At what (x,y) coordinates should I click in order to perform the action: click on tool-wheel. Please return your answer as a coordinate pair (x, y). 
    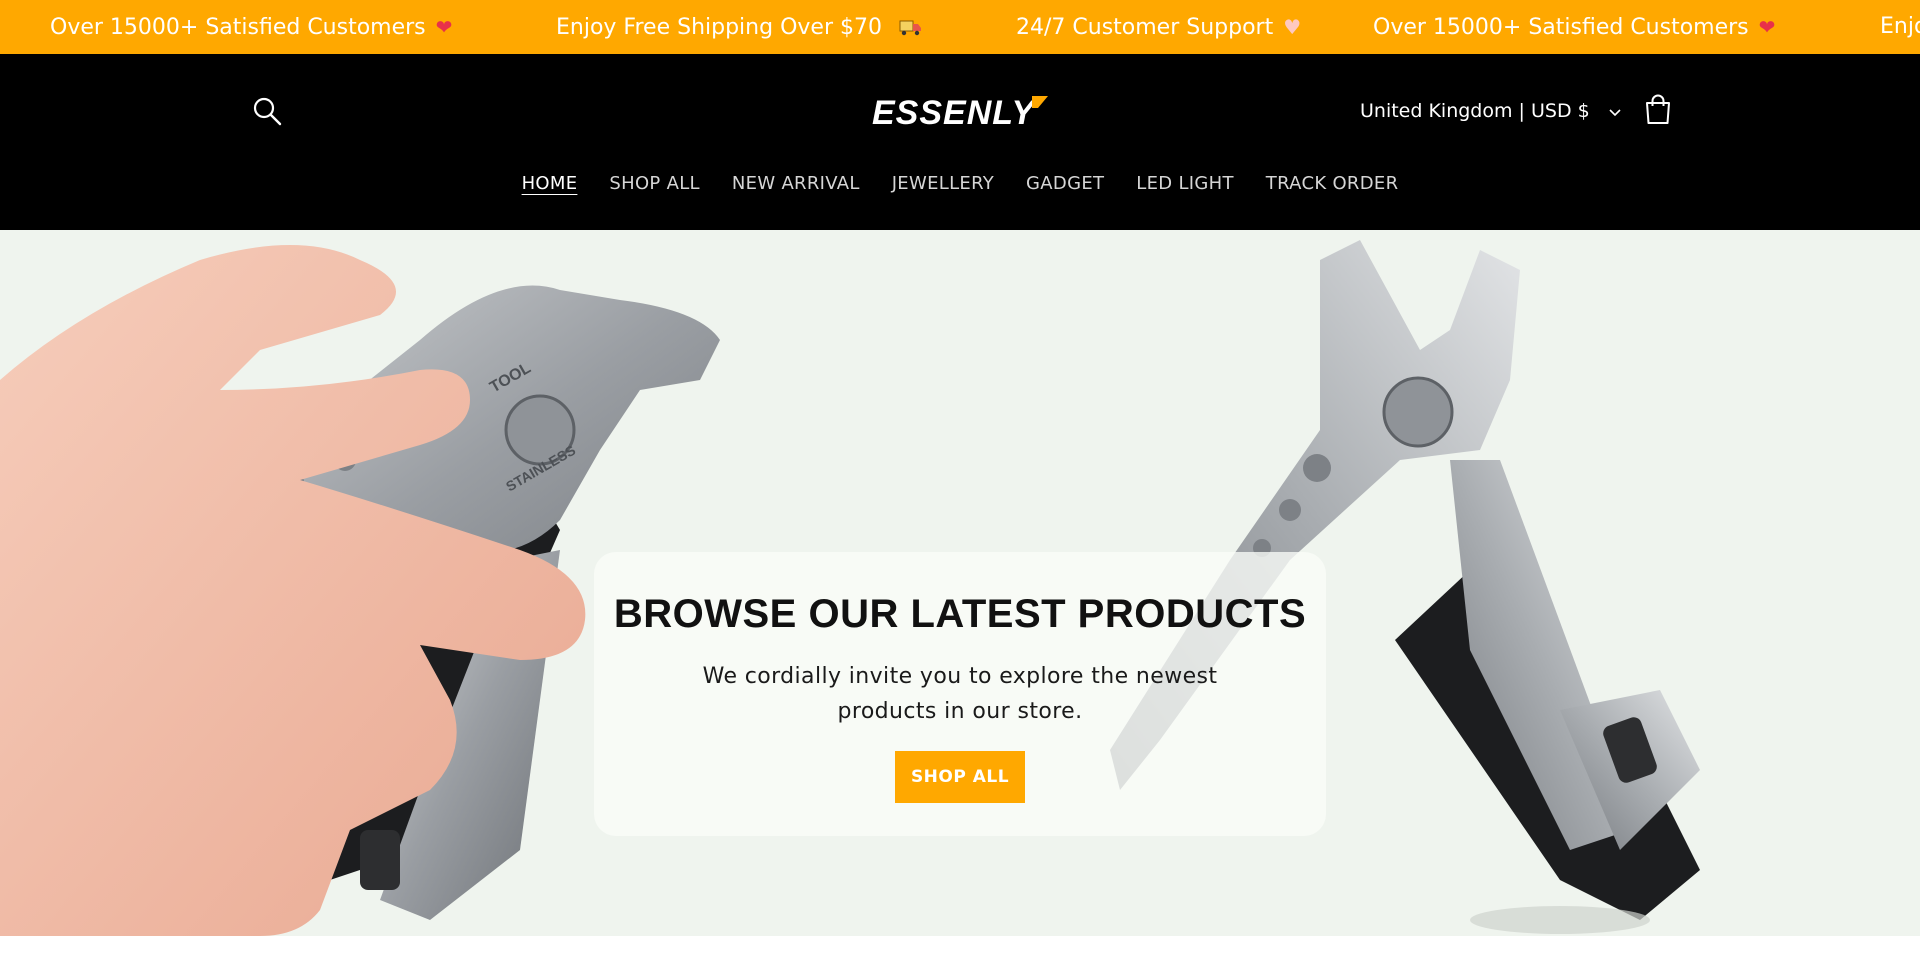
    Looking at the image, I should click on (380, 860).